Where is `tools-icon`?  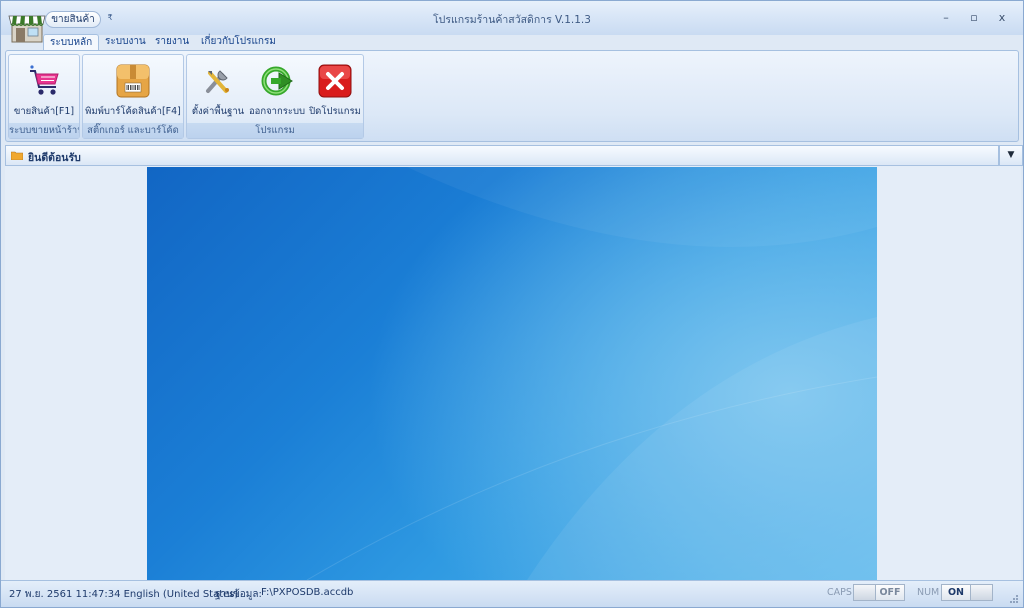 tools-icon is located at coordinates (217, 81).